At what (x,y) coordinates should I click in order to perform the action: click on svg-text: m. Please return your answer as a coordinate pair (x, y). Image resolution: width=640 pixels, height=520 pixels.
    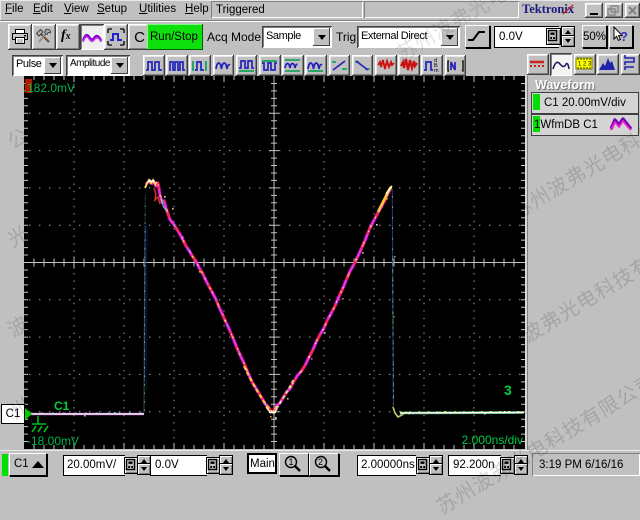
    Looking at the image, I should click on (436, 71).